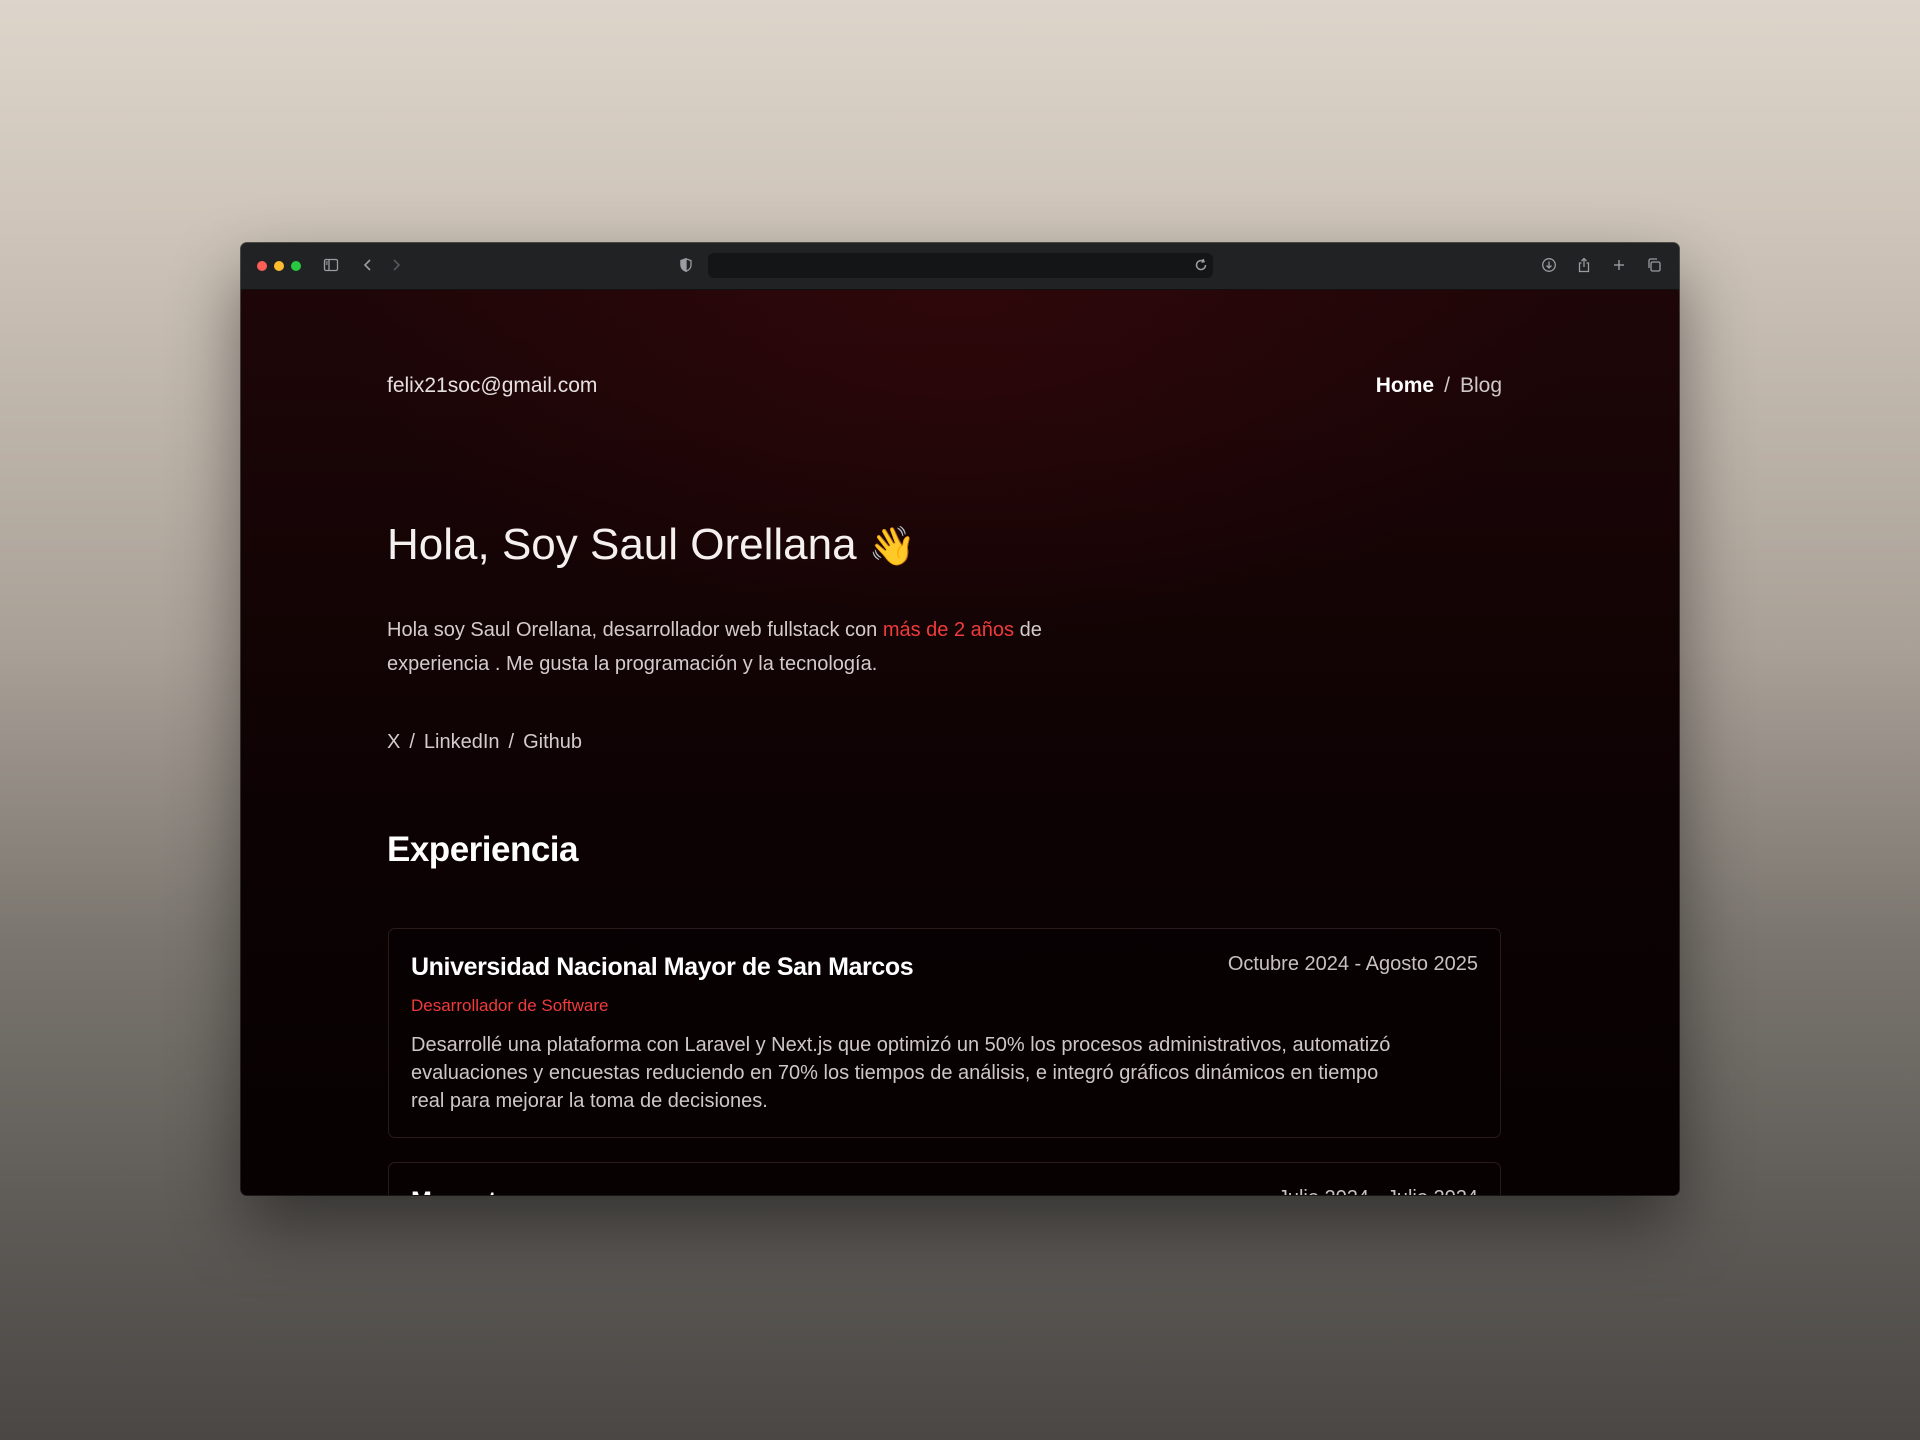  I want to click on zoom-window-button, so click(296, 266).